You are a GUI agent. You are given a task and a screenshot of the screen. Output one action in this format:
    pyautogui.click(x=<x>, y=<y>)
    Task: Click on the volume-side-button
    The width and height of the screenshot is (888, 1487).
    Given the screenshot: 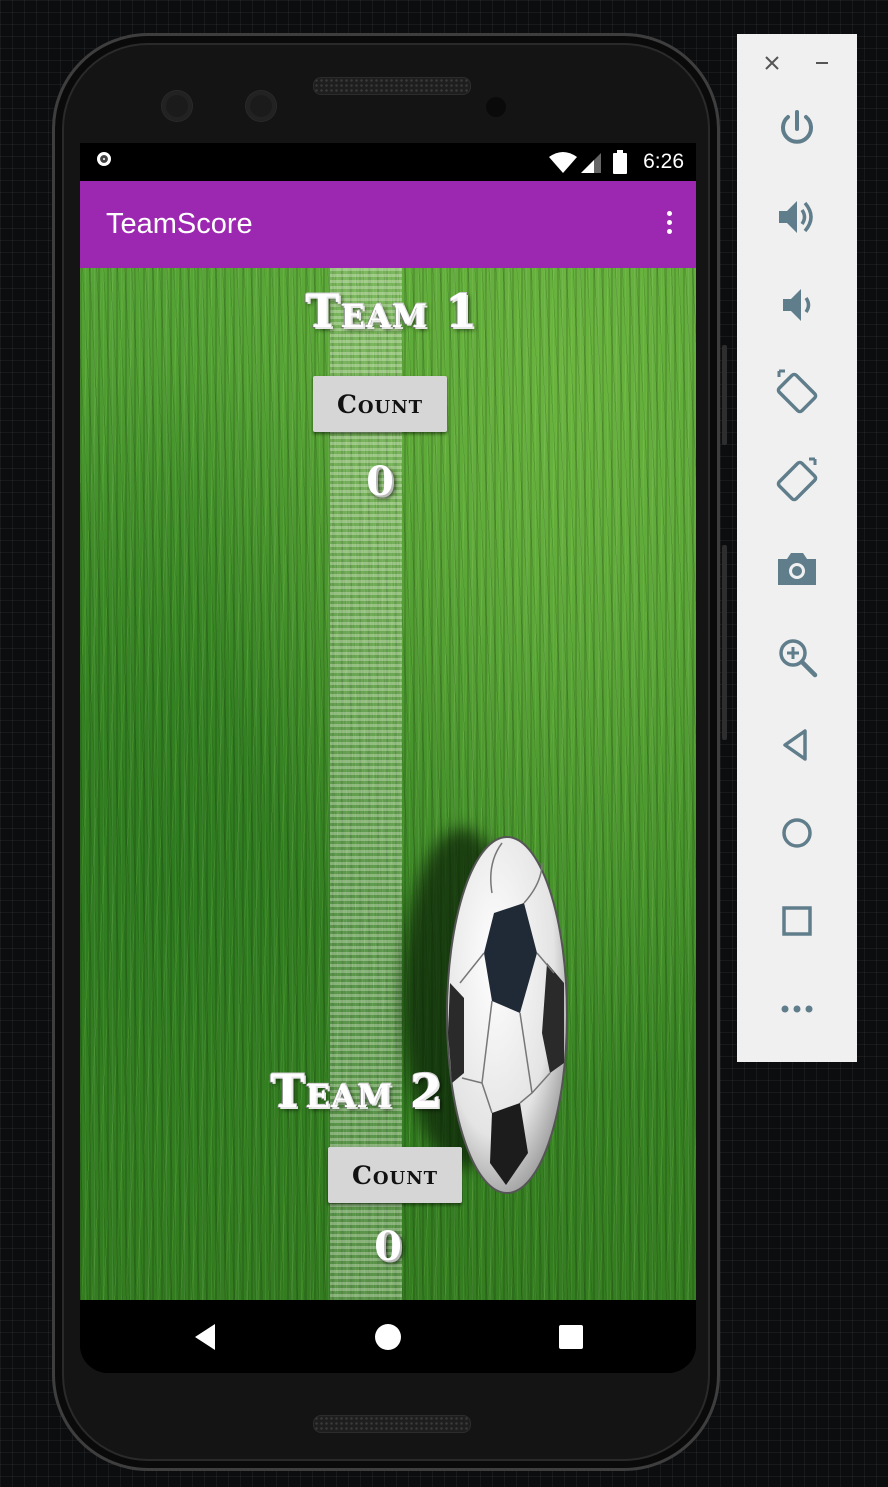 What is the action you would take?
    pyautogui.click(x=724, y=642)
    